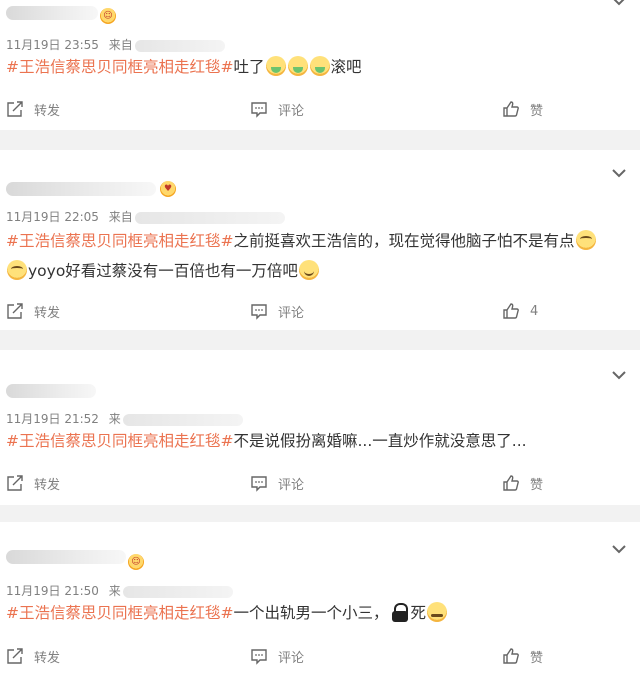  I want to click on comment-meta: 11月19日 22:05 来自, so click(145, 216).